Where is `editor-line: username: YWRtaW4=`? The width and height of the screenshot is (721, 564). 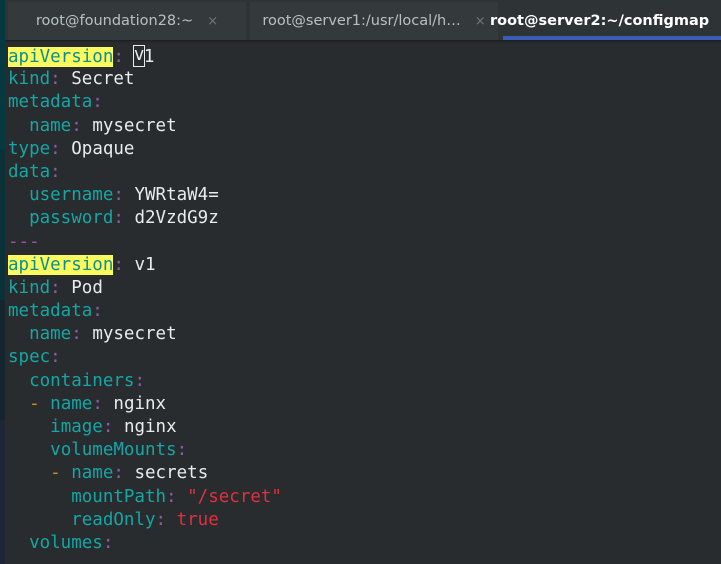
editor-line: username: YWRtaW4= is located at coordinates (364, 195).